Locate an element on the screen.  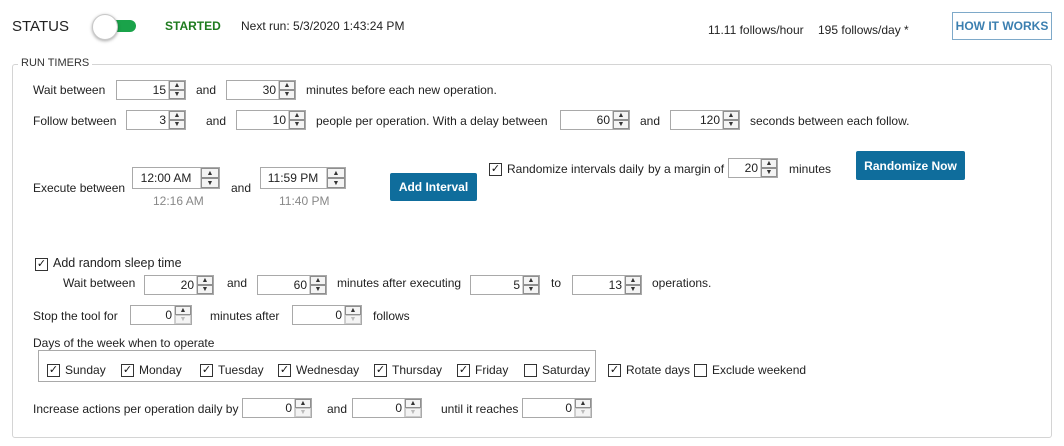
increase-a-value: 0 is located at coordinates (268, 408).